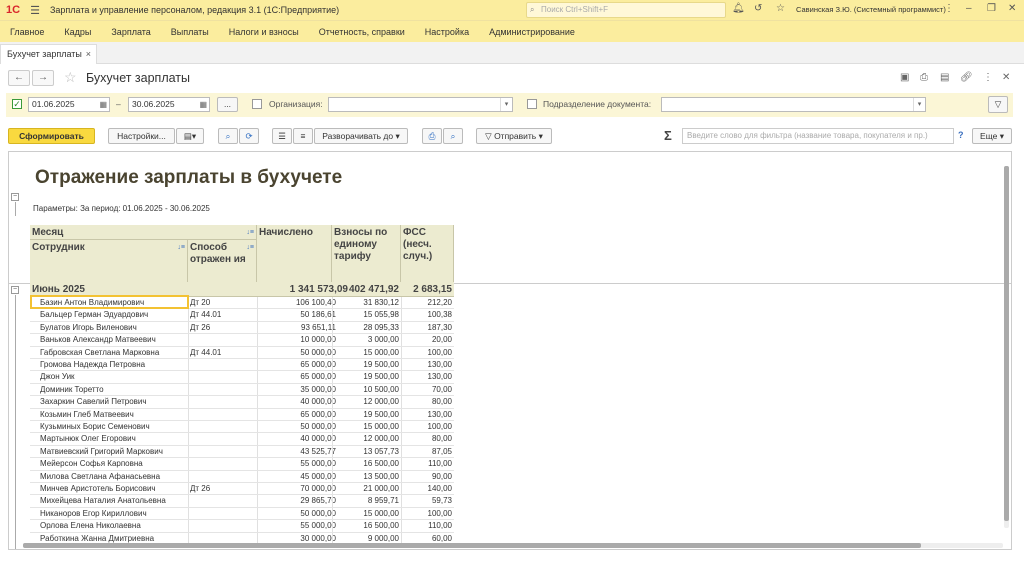 The width and height of the screenshot is (1024, 561). What do you see at coordinates (871, 9) in the screenshot?
I see `current-user: Савинская З.Ю. (Системный программист)` at bounding box center [871, 9].